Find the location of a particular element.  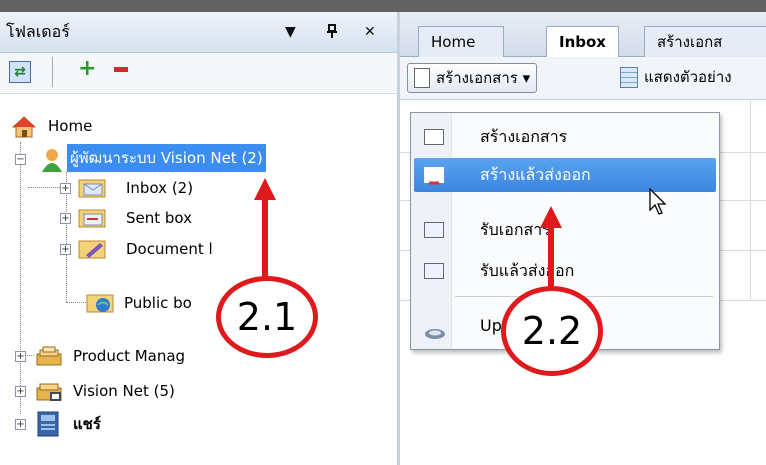

menu-item-new-document: สร้างเอกสาร is located at coordinates (565, 137).